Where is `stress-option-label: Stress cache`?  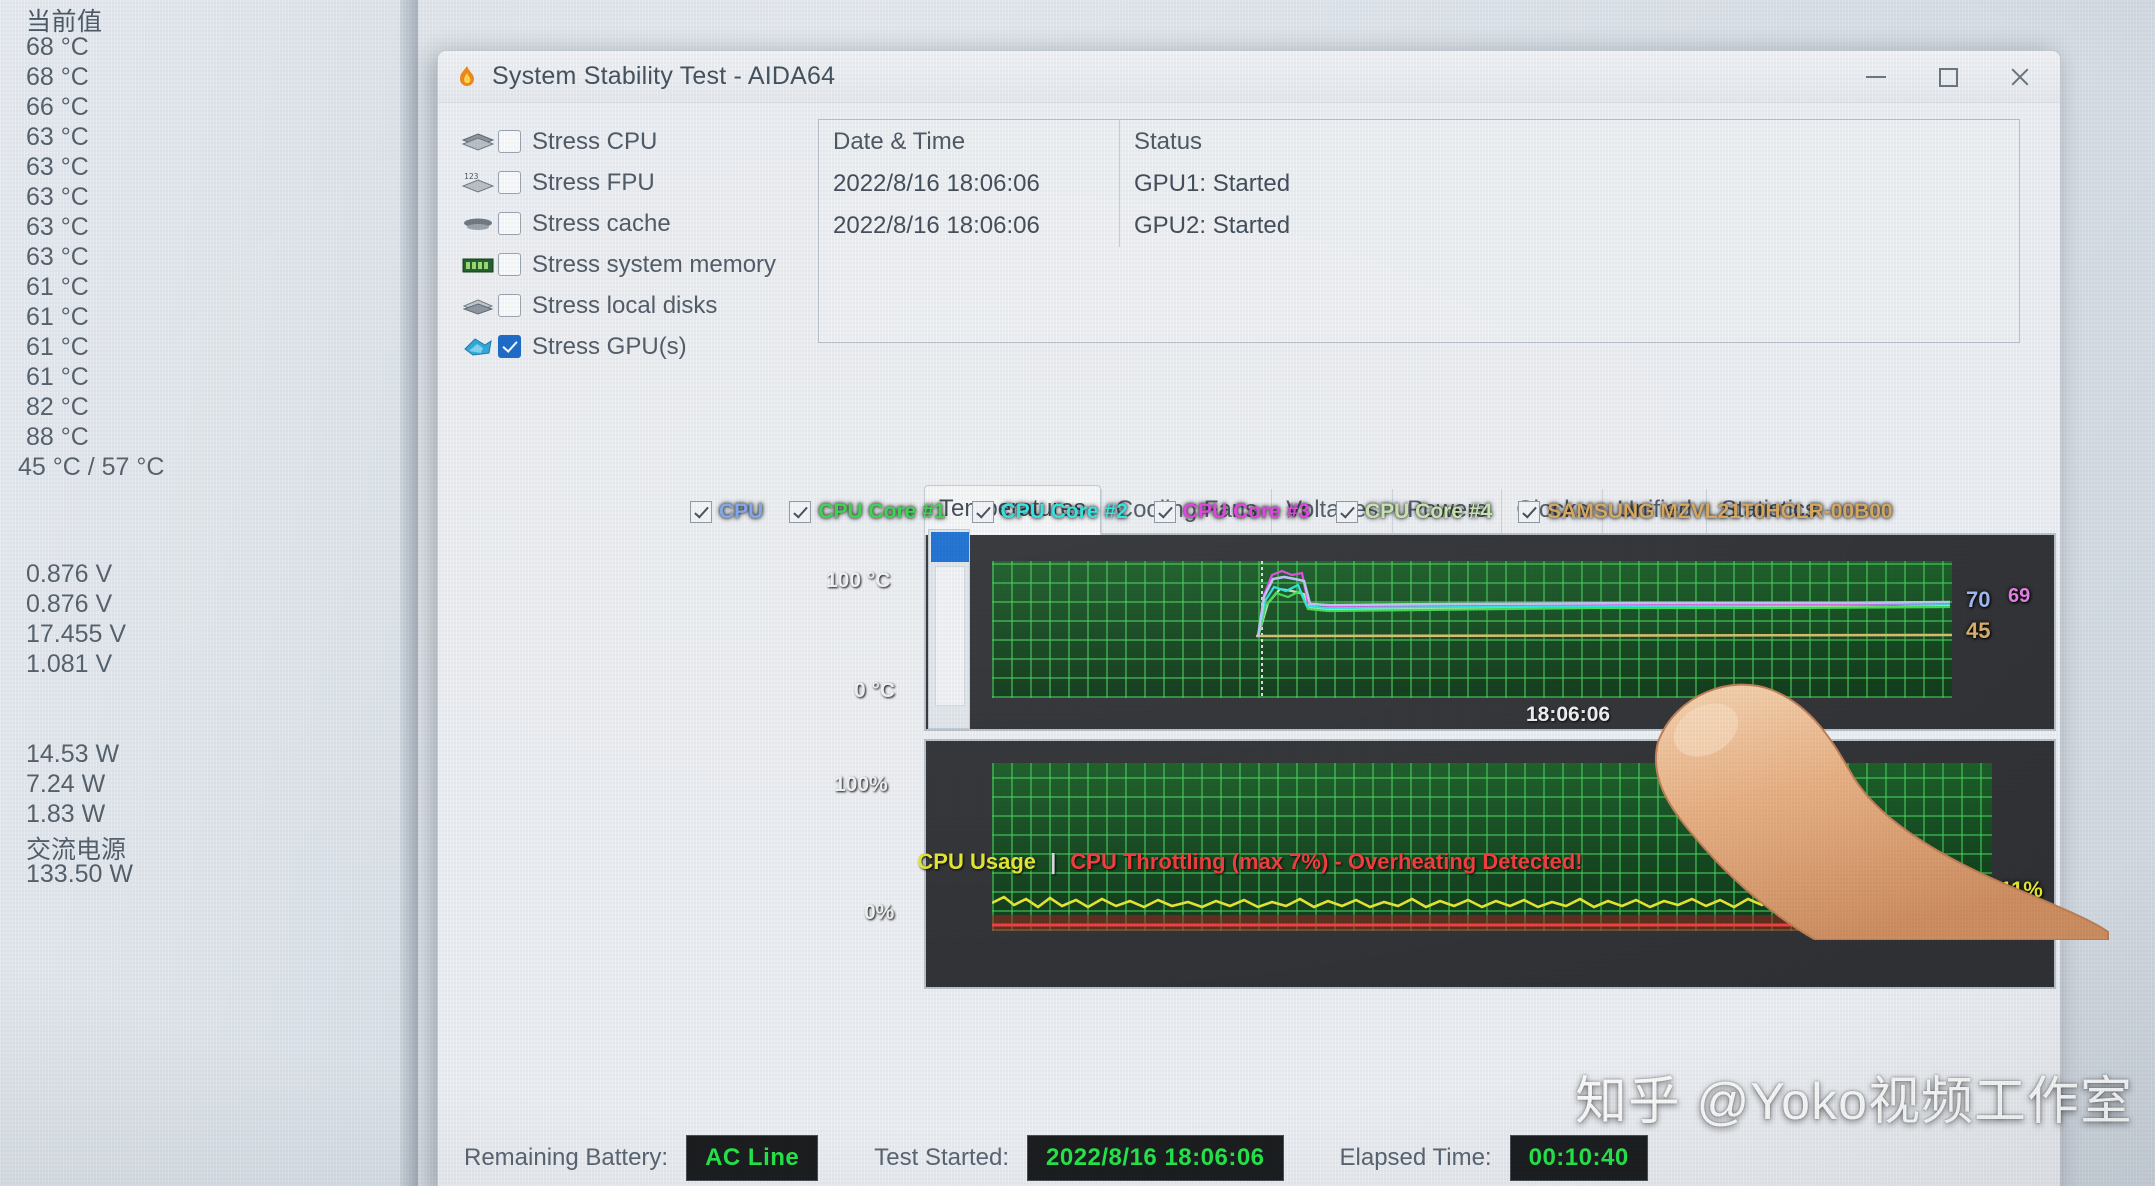
stress-option-label: Stress cache is located at coordinates (601, 223).